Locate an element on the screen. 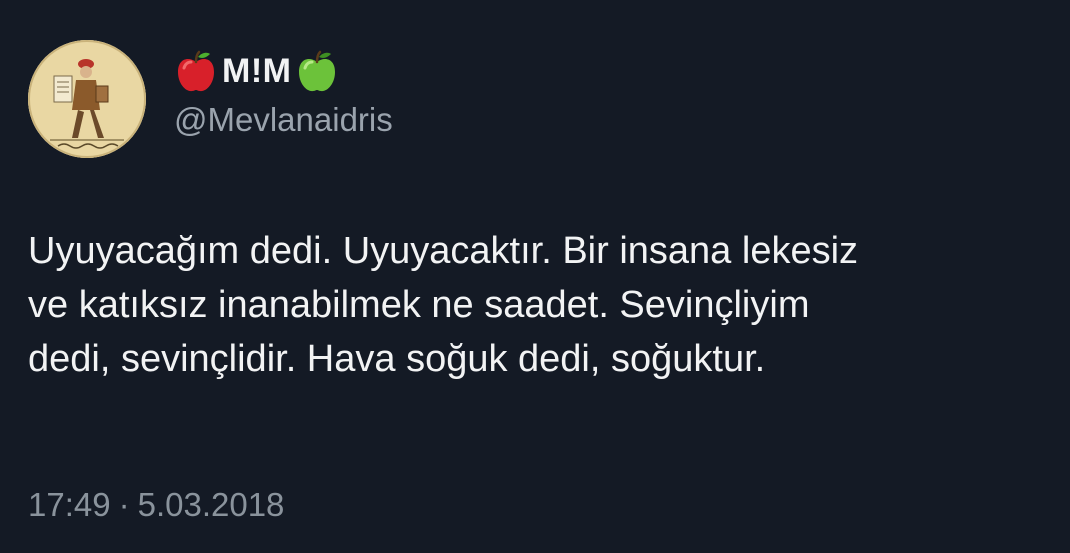 Image resolution: width=1070 pixels, height=553 pixels. author-names: M!M @Mevlanaidris is located at coordinates (283, 89).